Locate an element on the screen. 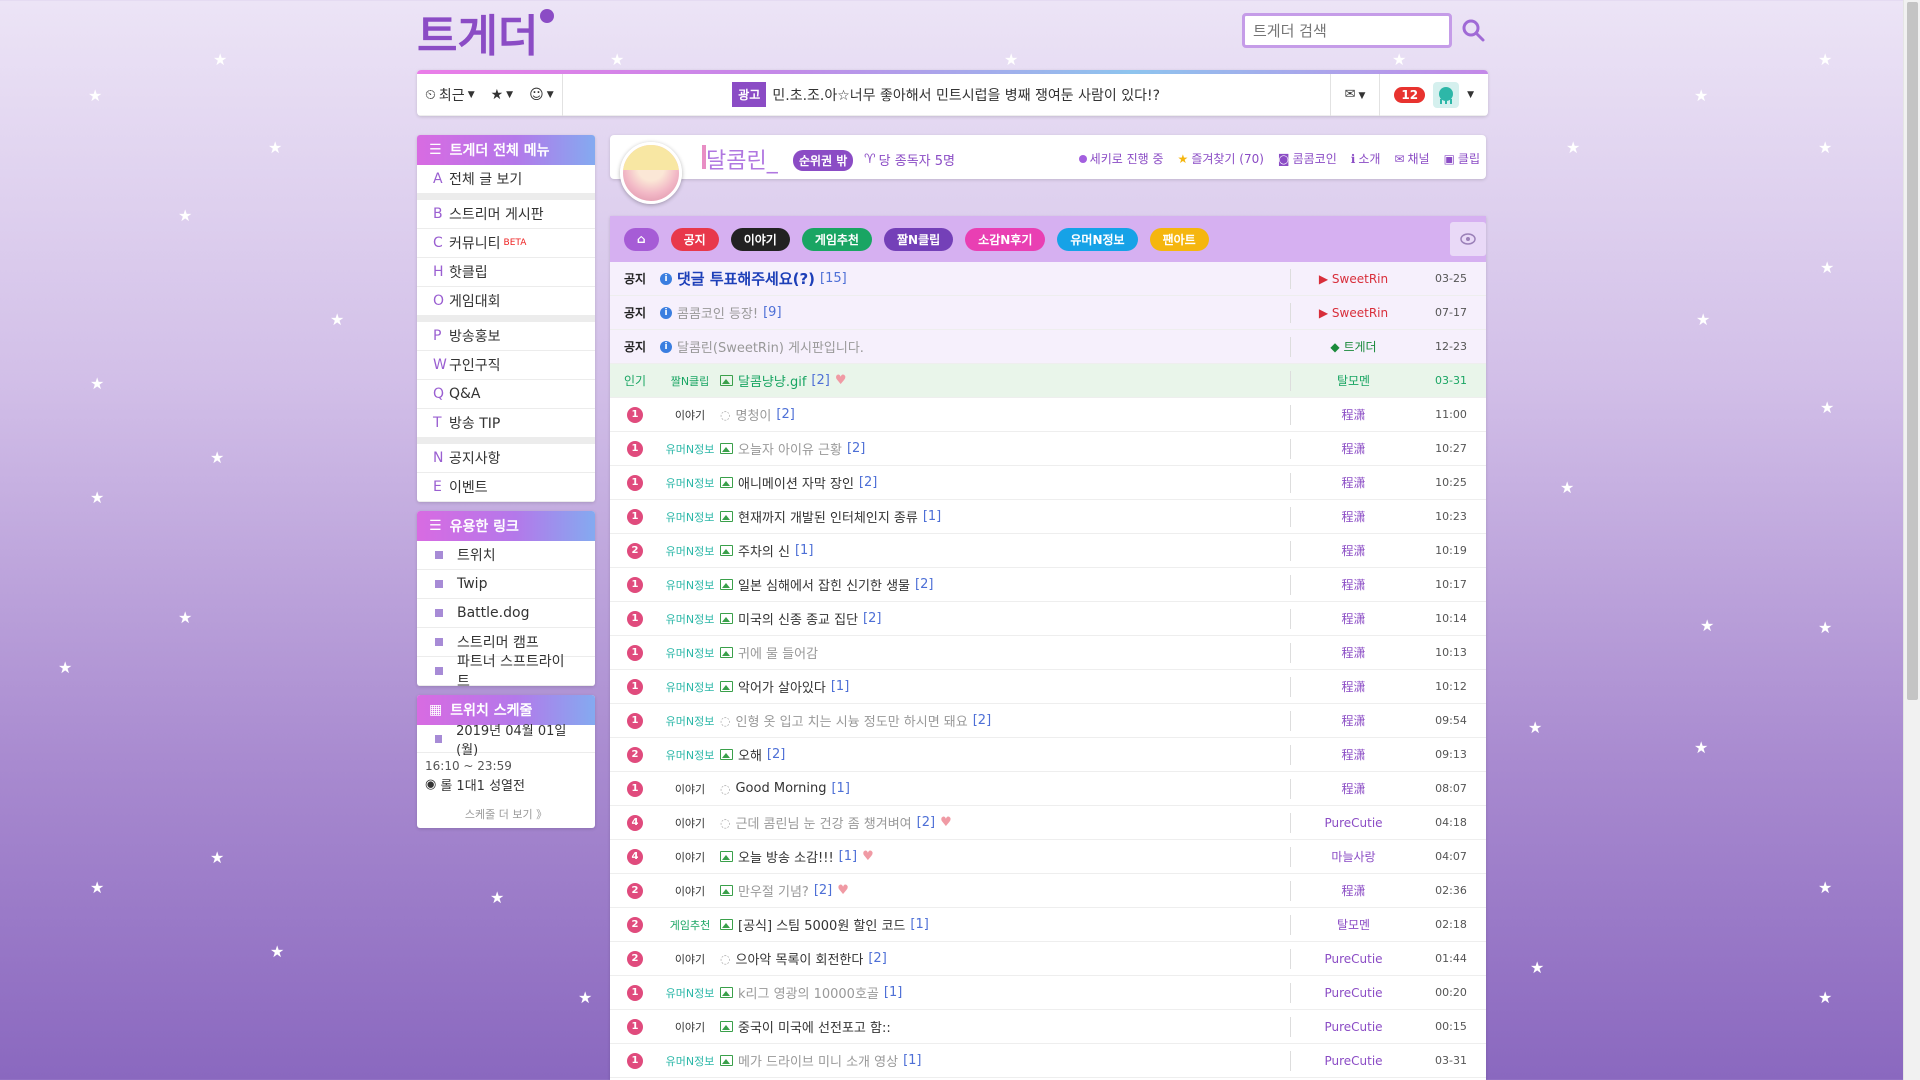 This screenshot has width=1920, height=1080. sidebar-menu-item: A 전체 글 보기 is located at coordinates (506, 179).